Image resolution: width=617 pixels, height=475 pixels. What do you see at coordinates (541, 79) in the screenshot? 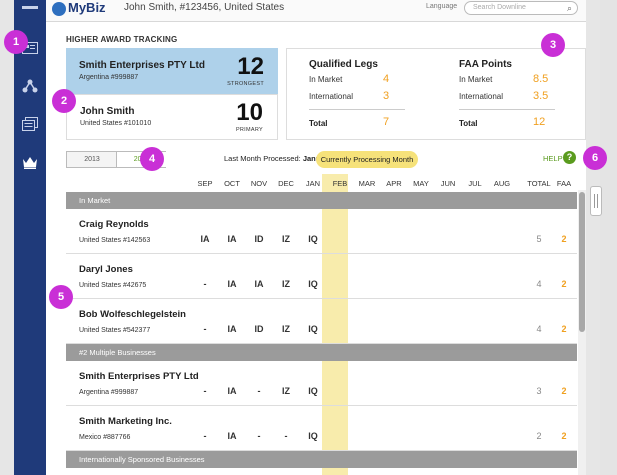
I see `faa-in-market-value: 8.5` at bounding box center [541, 79].